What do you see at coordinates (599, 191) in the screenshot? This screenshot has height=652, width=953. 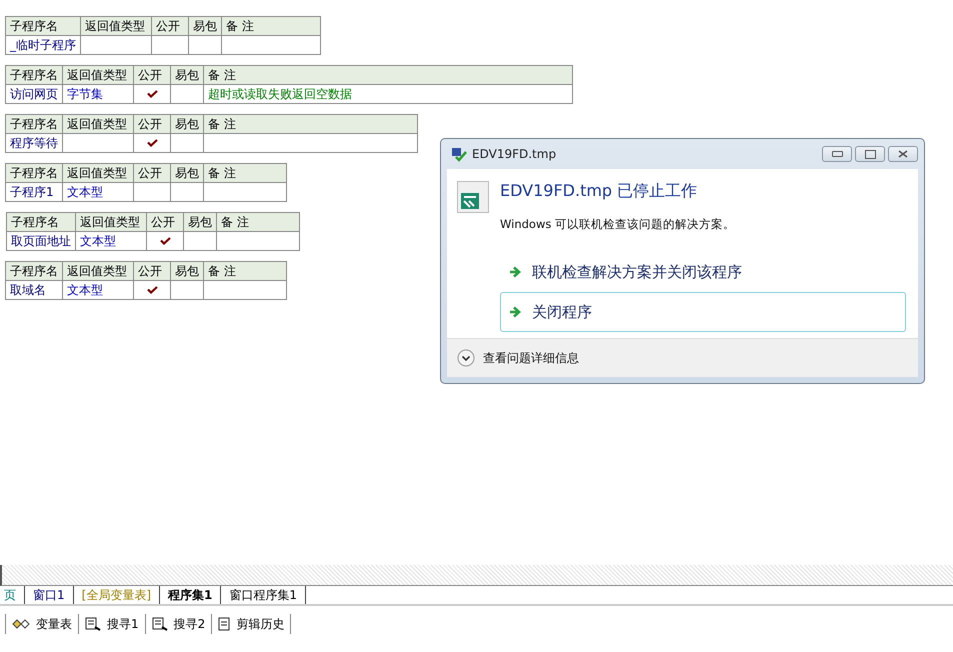 I see `dialog-heading: EDV19FD.tmp 已停止工作` at bounding box center [599, 191].